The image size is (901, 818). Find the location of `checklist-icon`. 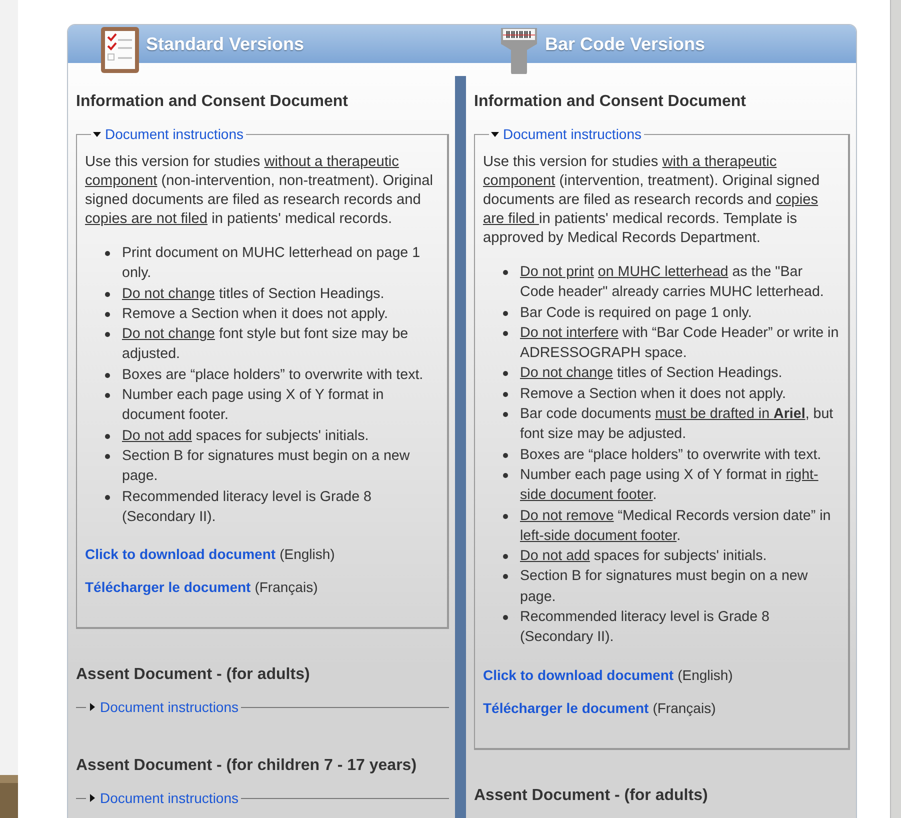

checklist-icon is located at coordinates (120, 50).